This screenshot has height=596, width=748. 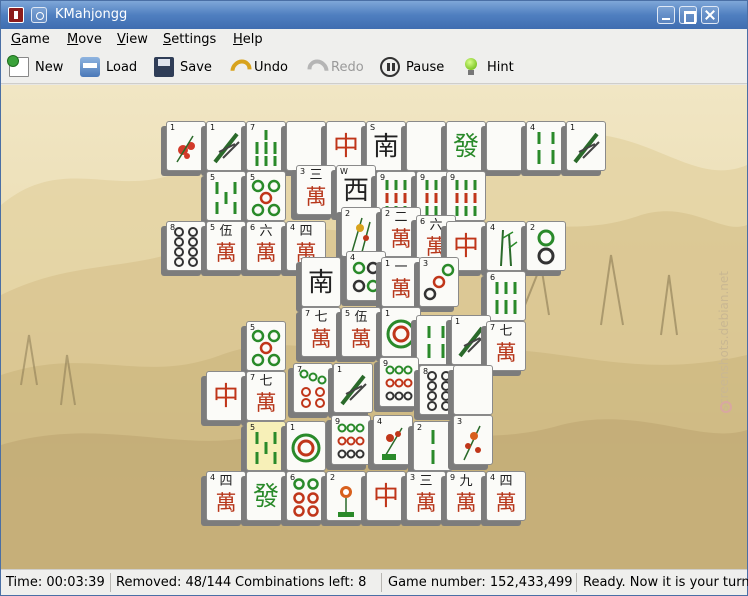 What do you see at coordinates (374, 40) in the screenshot?
I see `menu-bar: Game Move View Settings Help` at bounding box center [374, 40].